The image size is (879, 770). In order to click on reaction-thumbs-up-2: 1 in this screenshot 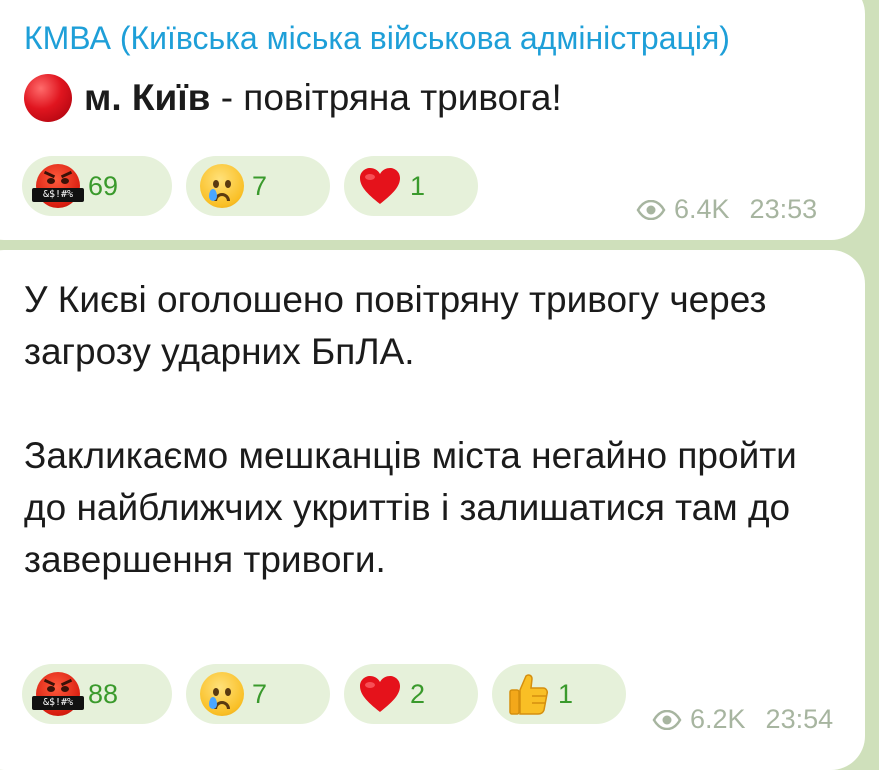, I will do `click(559, 694)`.